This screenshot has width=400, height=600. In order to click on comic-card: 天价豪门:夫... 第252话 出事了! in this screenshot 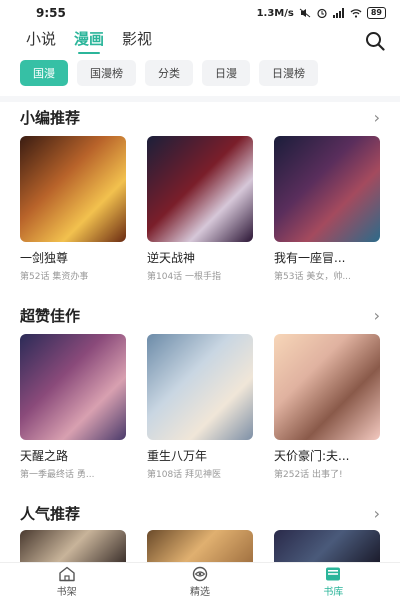, I will do `click(327, 407)`.